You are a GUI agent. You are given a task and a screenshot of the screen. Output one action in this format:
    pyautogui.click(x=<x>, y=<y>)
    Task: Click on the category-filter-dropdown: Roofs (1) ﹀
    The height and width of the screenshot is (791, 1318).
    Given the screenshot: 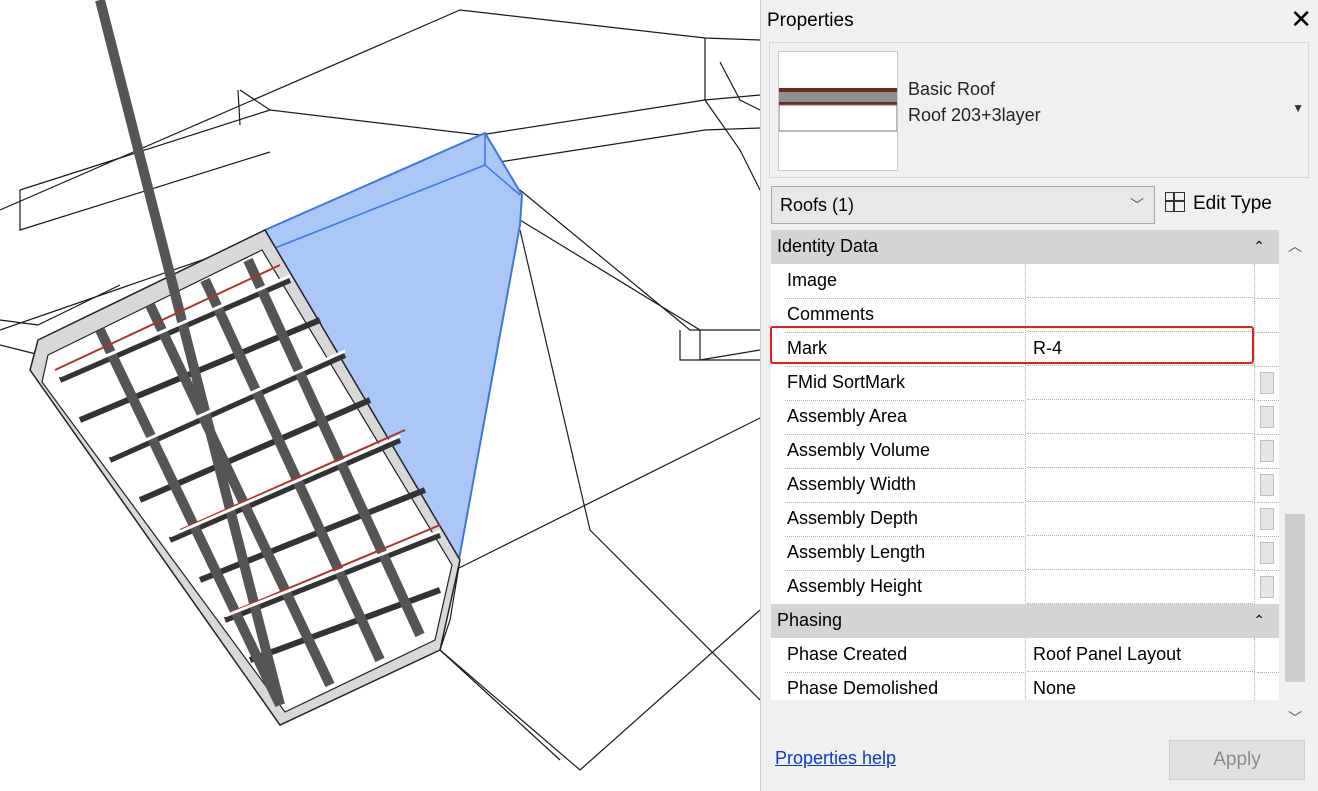 What is the action you would take?
    pyautogui.click(x=963, y=205)
    